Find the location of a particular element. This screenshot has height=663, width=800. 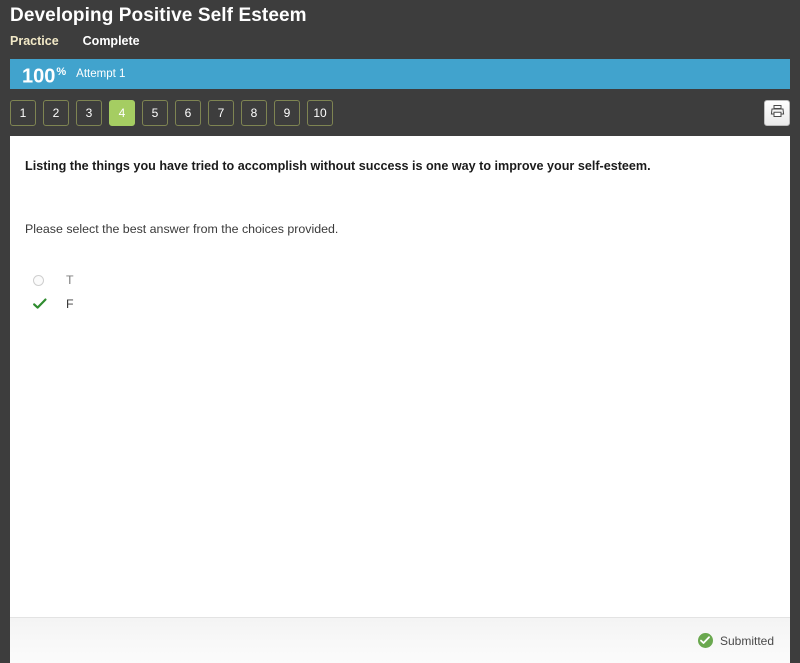

radio-unselected-icon is located at coordinates (40, 280).